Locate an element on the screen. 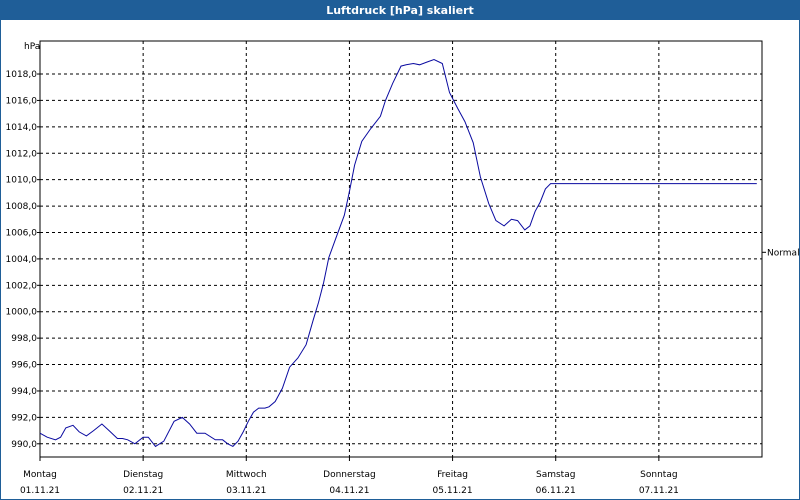  x-tick-day-label: Mittwoch is located at coordinates (246, 475).